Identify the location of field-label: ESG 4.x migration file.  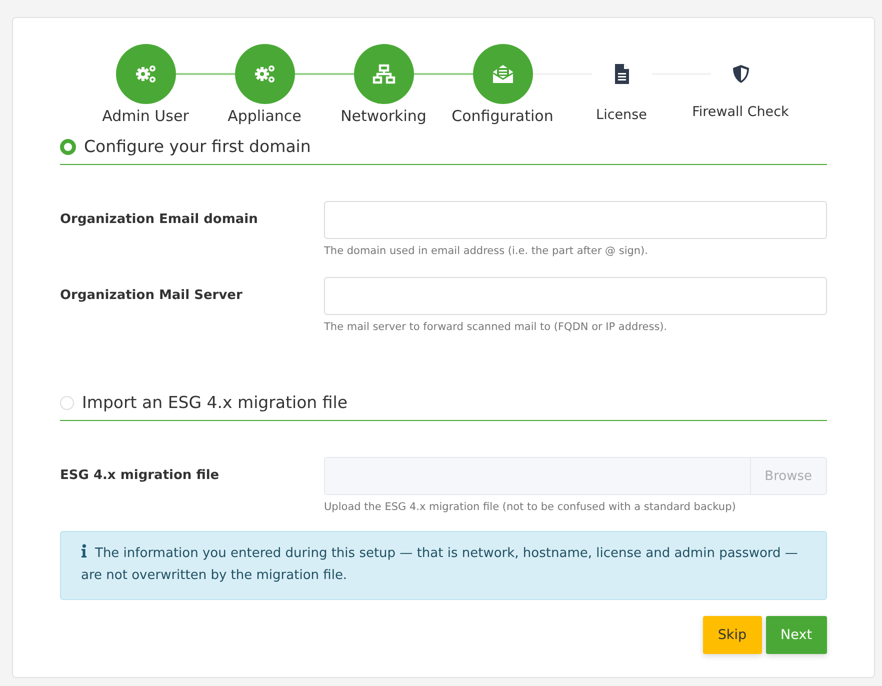
(140, 475).